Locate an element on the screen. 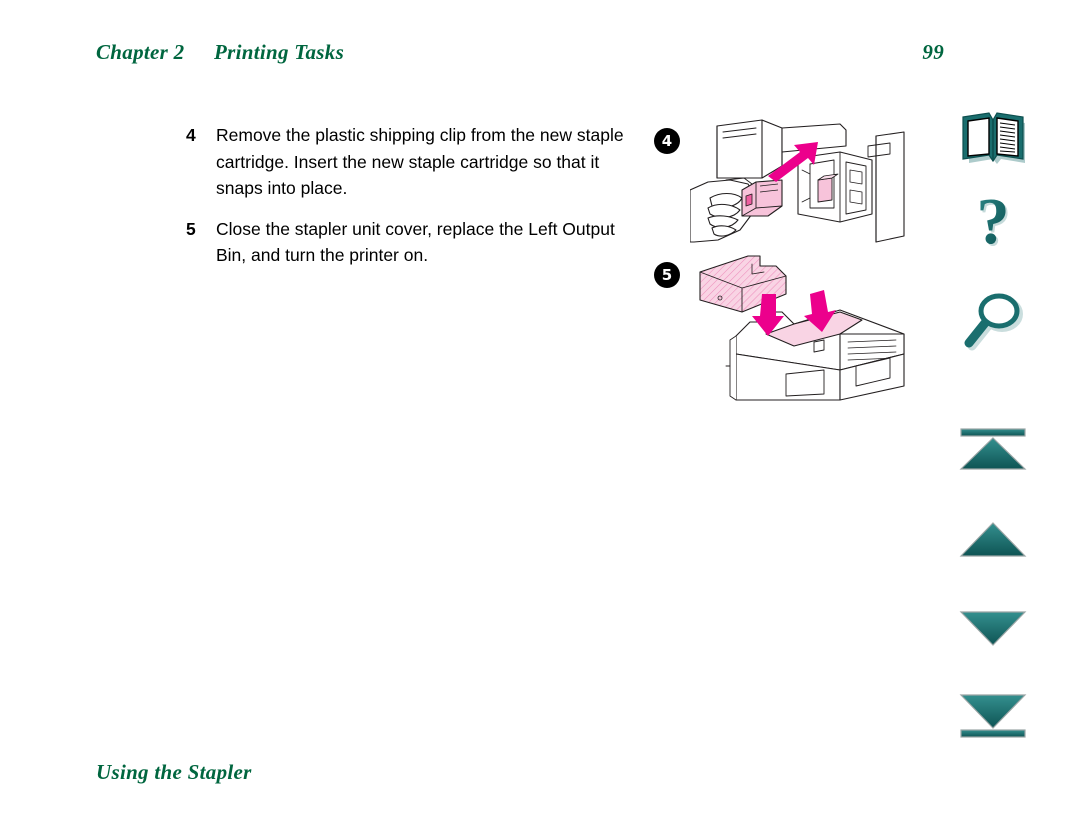  illustration-group: 4 5 is located at coordinates (783, 263).